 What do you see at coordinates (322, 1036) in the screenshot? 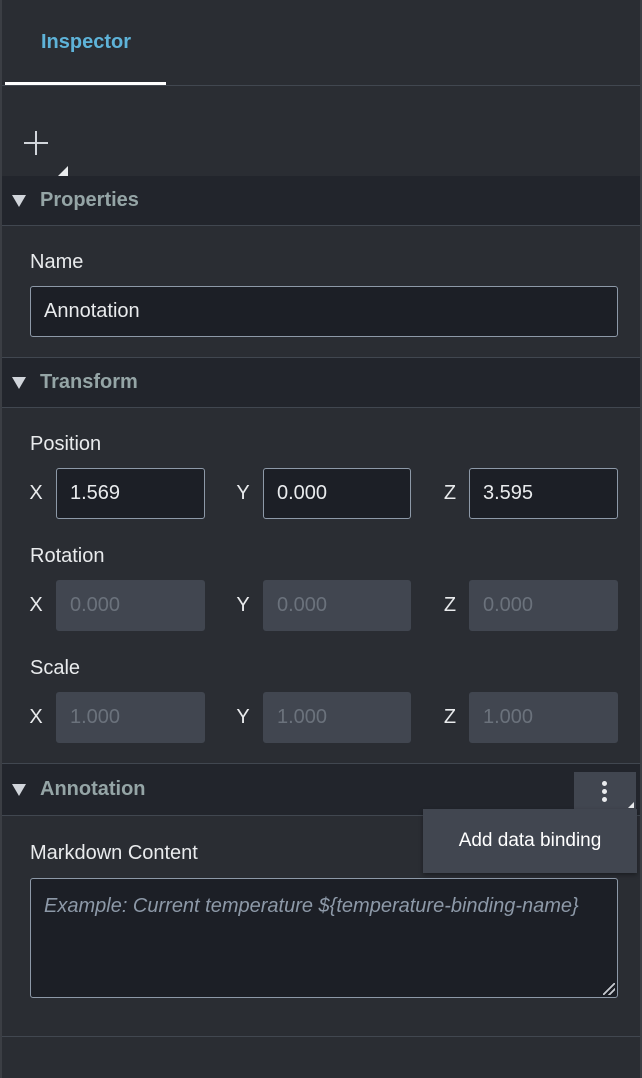
I see `divider` at bounding box center [322, 1036].